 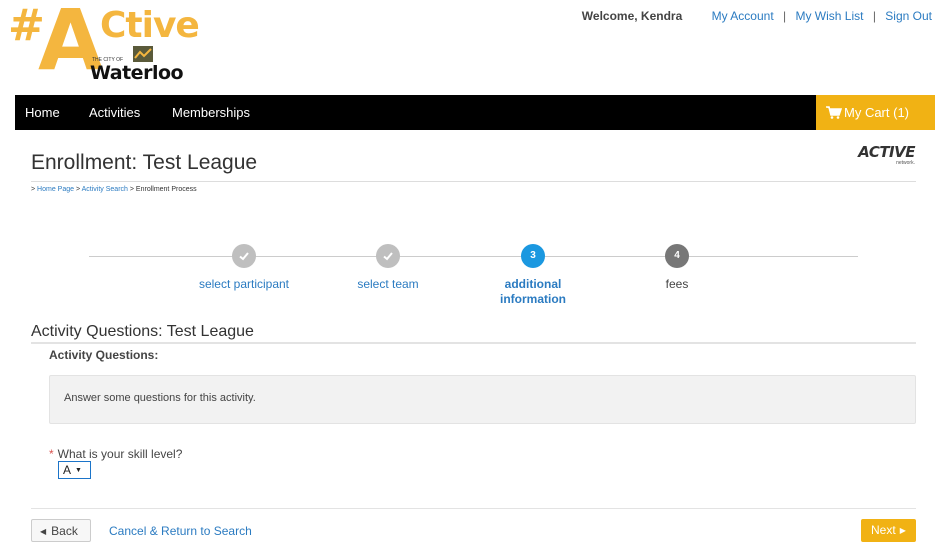 I want to click on my-cart-button: My Cart (1), so click(x=875, y=112).